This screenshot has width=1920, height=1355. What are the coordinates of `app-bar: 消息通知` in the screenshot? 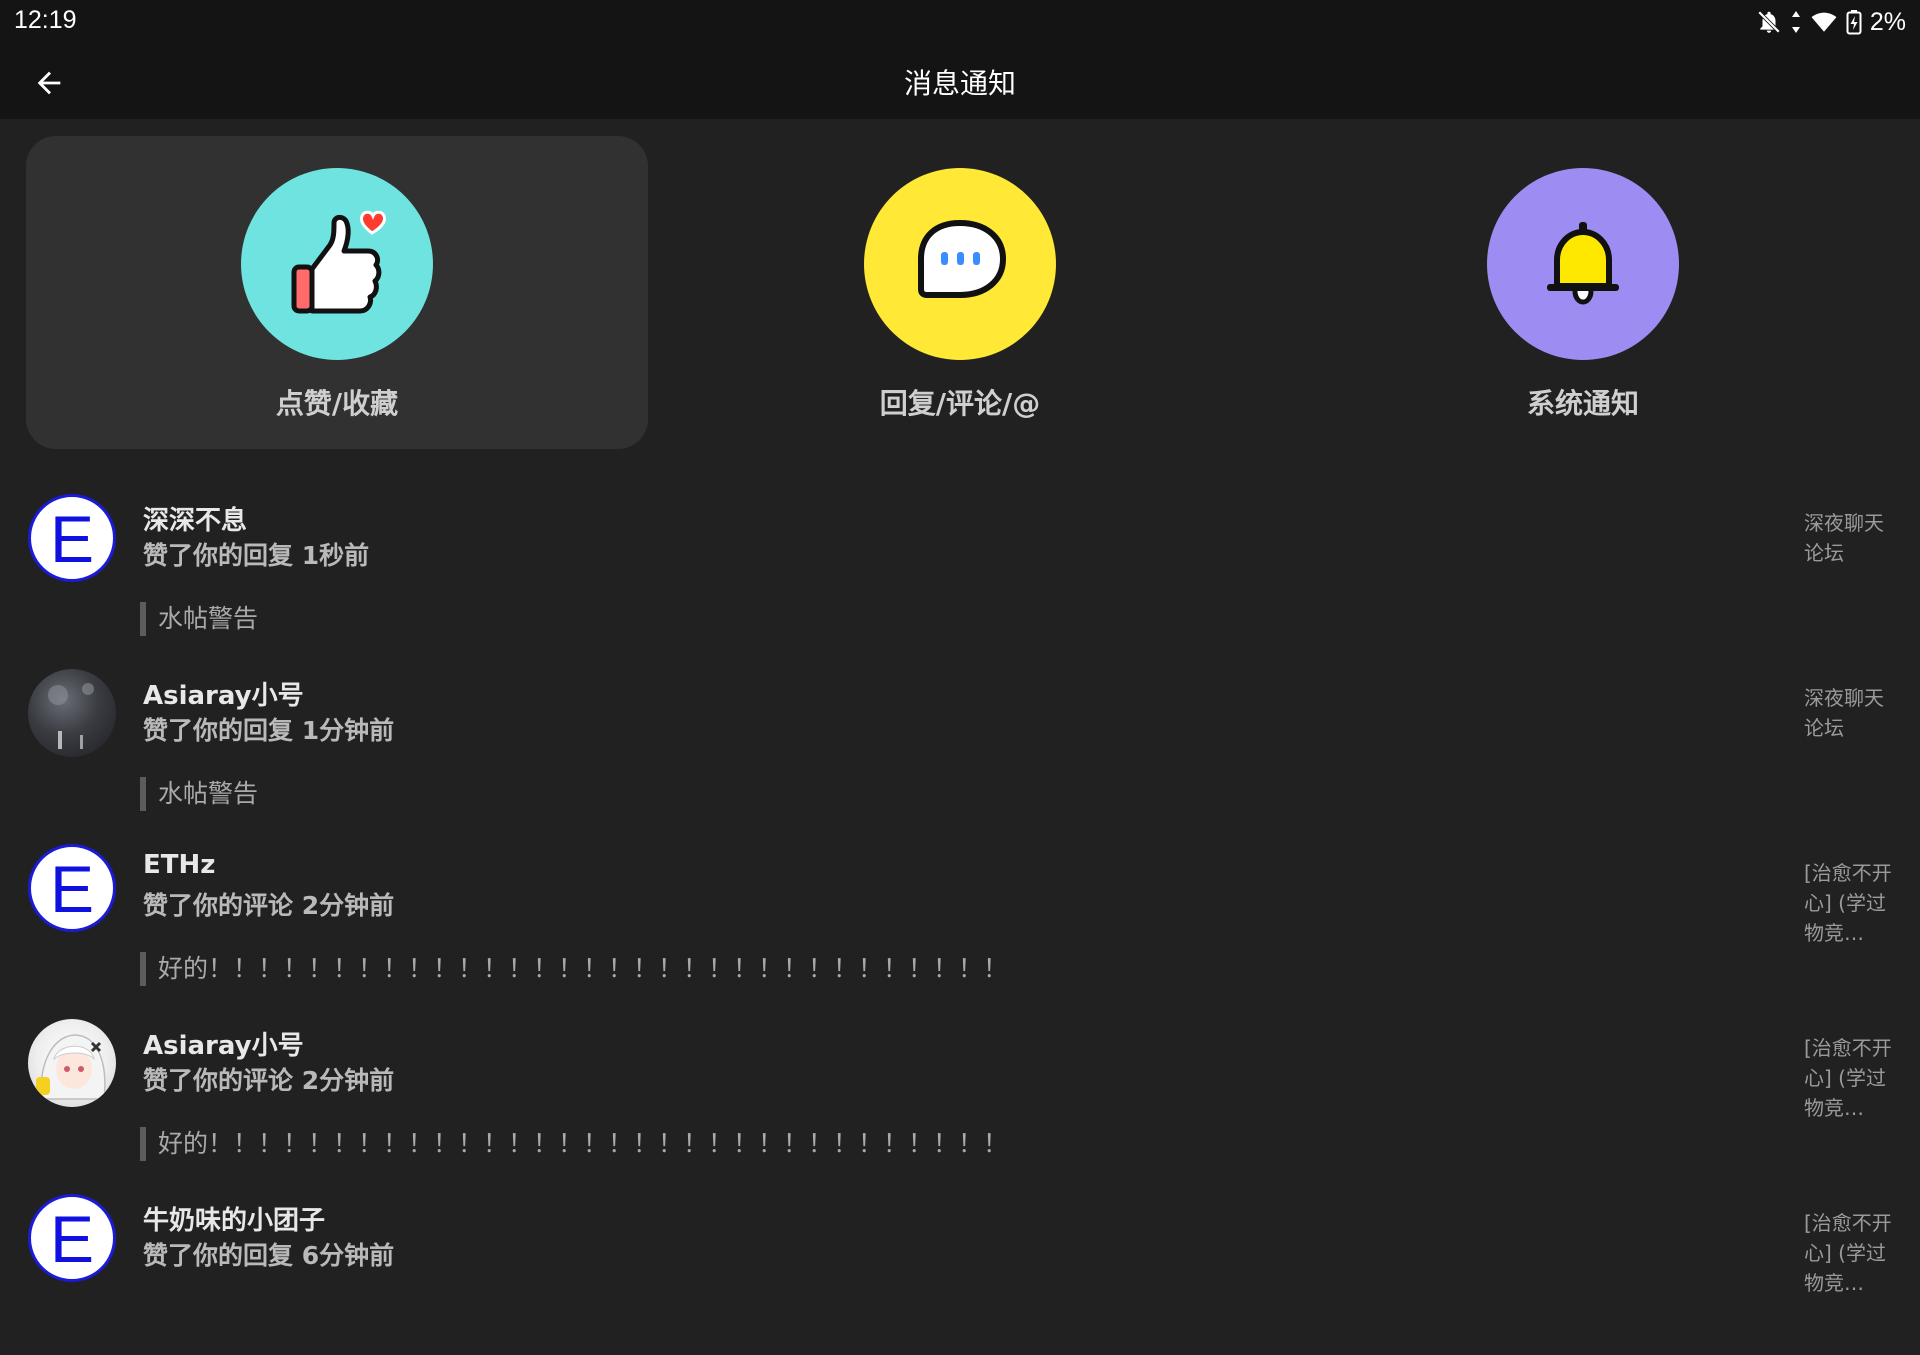 It's located at (960, 81).